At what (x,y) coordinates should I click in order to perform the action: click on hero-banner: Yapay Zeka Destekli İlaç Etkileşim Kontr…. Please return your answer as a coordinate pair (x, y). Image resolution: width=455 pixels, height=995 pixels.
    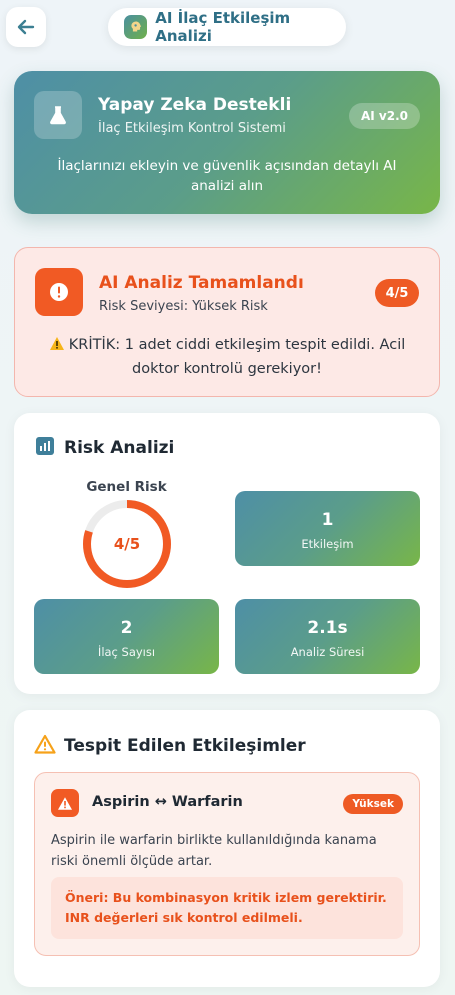
    Looking at the image, I should click on (227, 142).